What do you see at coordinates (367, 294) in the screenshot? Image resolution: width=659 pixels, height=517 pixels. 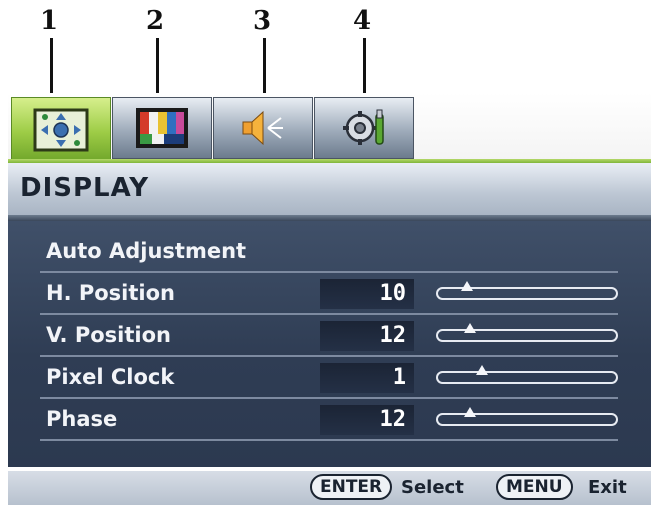 I see `value-box: 10` at bounding box center [367, 294].